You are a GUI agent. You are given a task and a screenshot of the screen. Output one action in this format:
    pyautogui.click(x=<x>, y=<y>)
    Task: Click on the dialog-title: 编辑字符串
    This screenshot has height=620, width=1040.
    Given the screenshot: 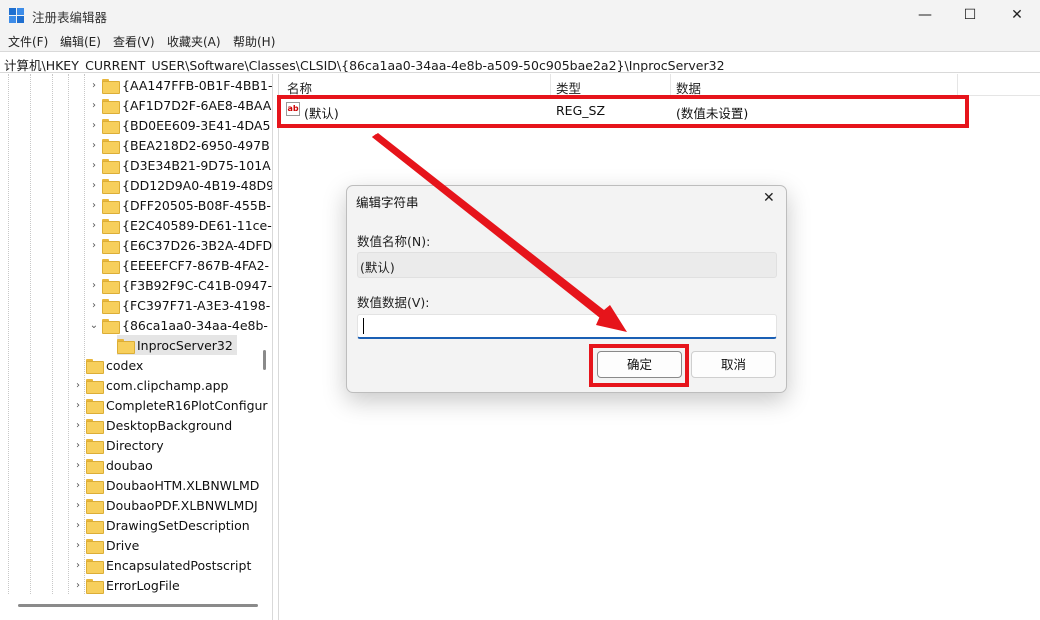 What is the action you would take?
    pyautogui.click(x=387, y=202)
    